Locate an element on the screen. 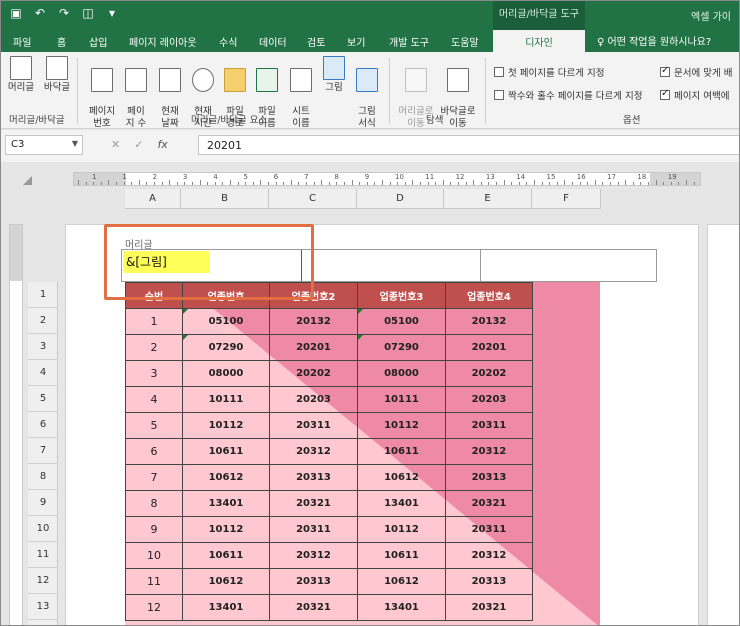 This screenshot has width=740, height=626. tab-home: 홈 is located at coordinates (61, 41).